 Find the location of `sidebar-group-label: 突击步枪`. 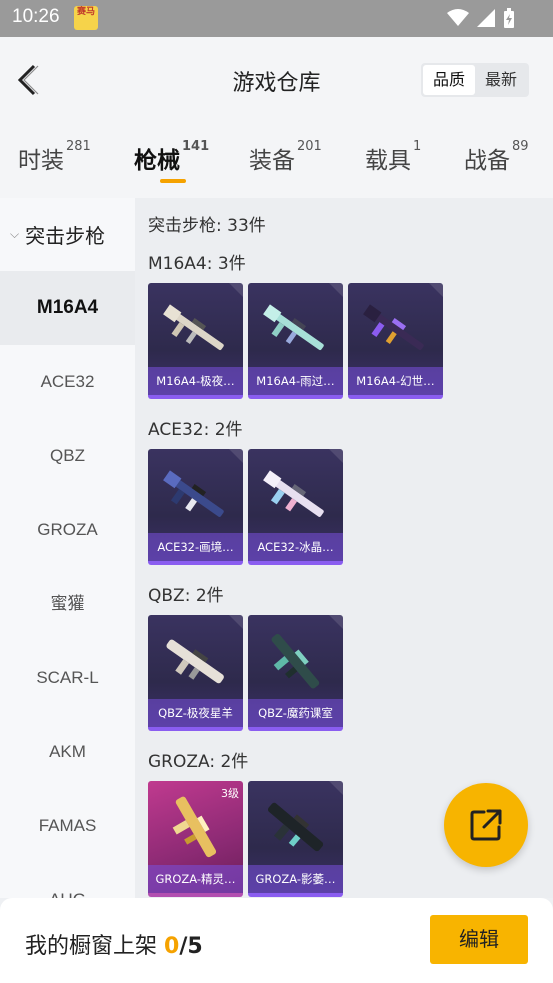

sidebar-group-label: 突击步枪 is located at coordinates (65, 236).